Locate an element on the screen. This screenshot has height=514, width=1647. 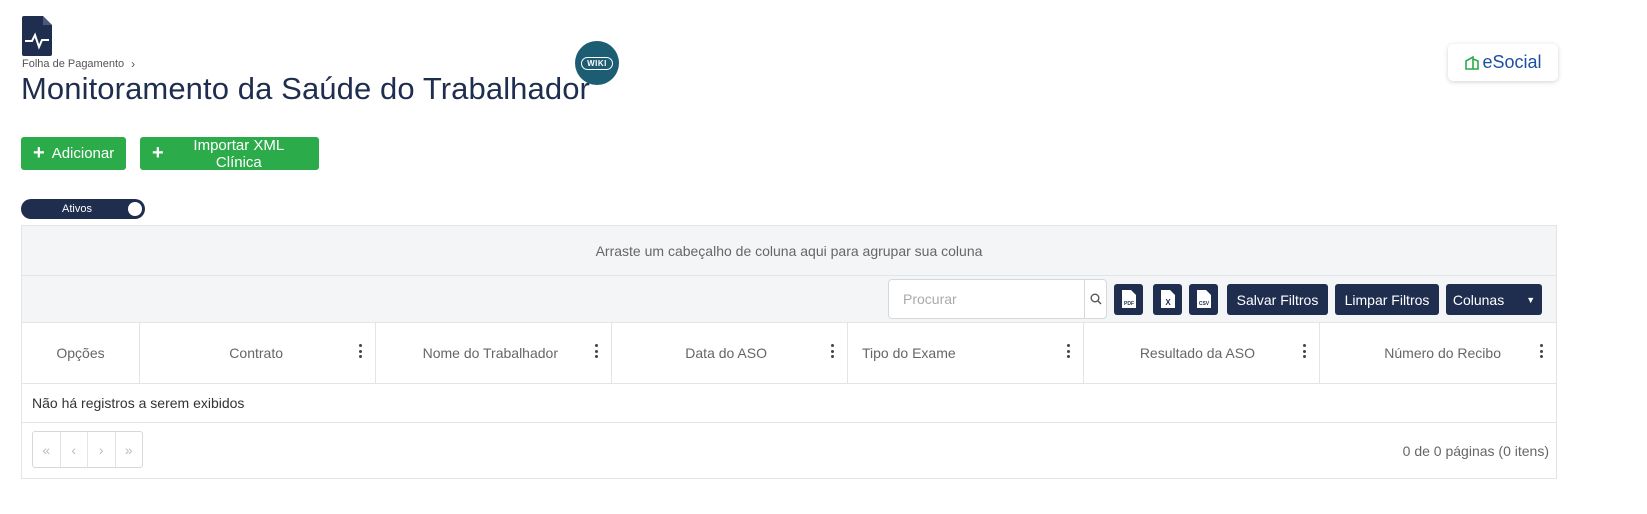
column-header-resultado-aso: Resultado da ASO is located at coordinates (1202, 353).